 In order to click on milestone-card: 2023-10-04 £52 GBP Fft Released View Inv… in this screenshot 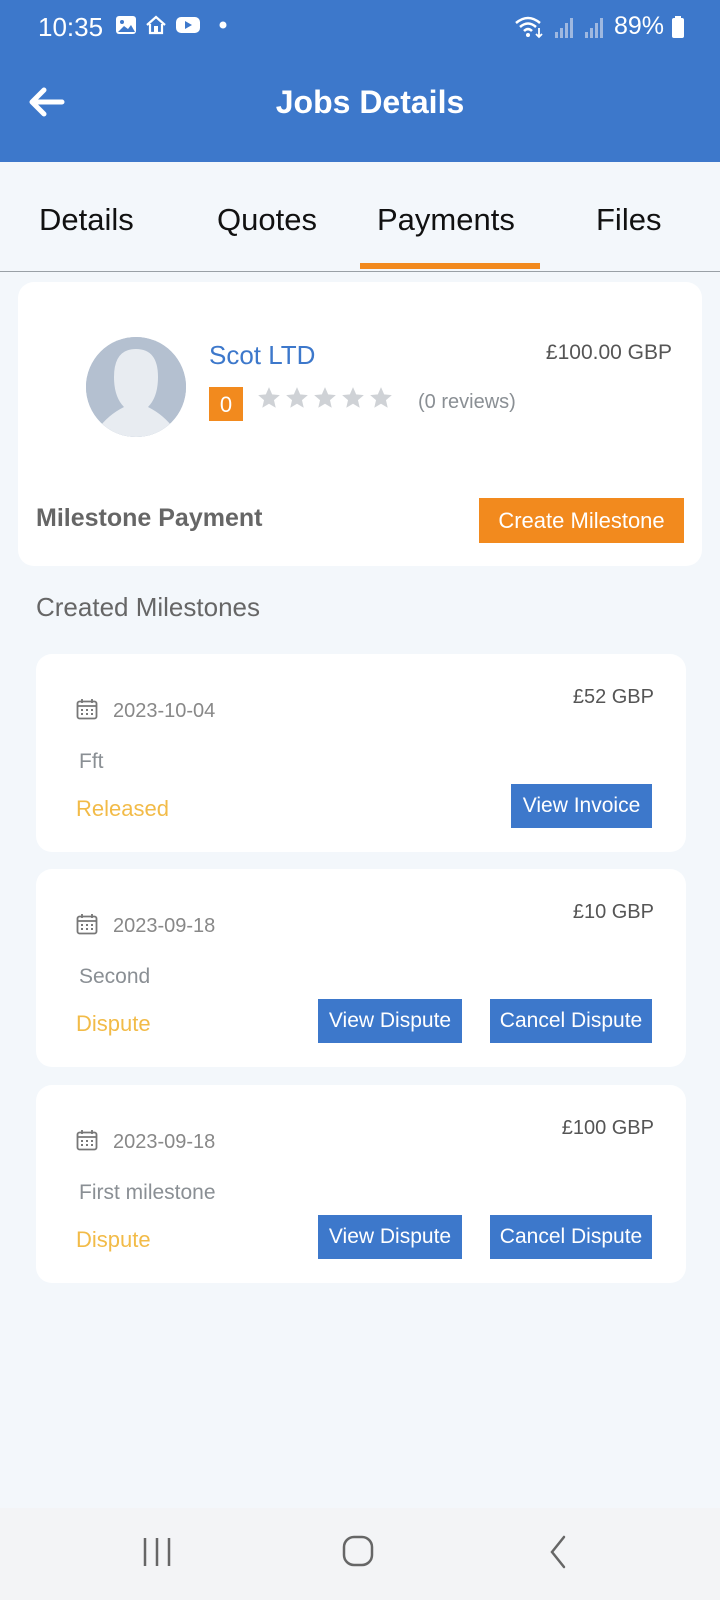, I will do `click(361, 753)`.